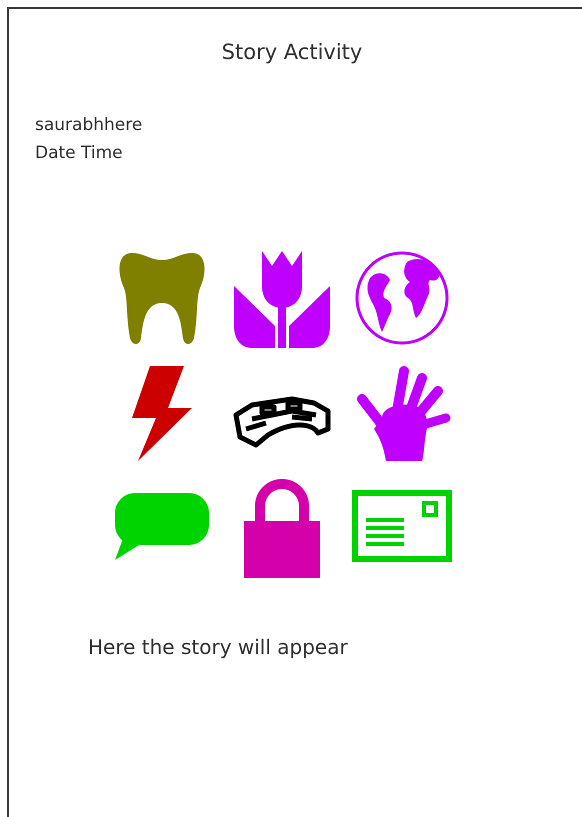 The height and width of the screenshot is (817, 582). Describe the element at coordinates (218, 647) in the screenshot. I see `story-text: Here the story will appear` at that location.